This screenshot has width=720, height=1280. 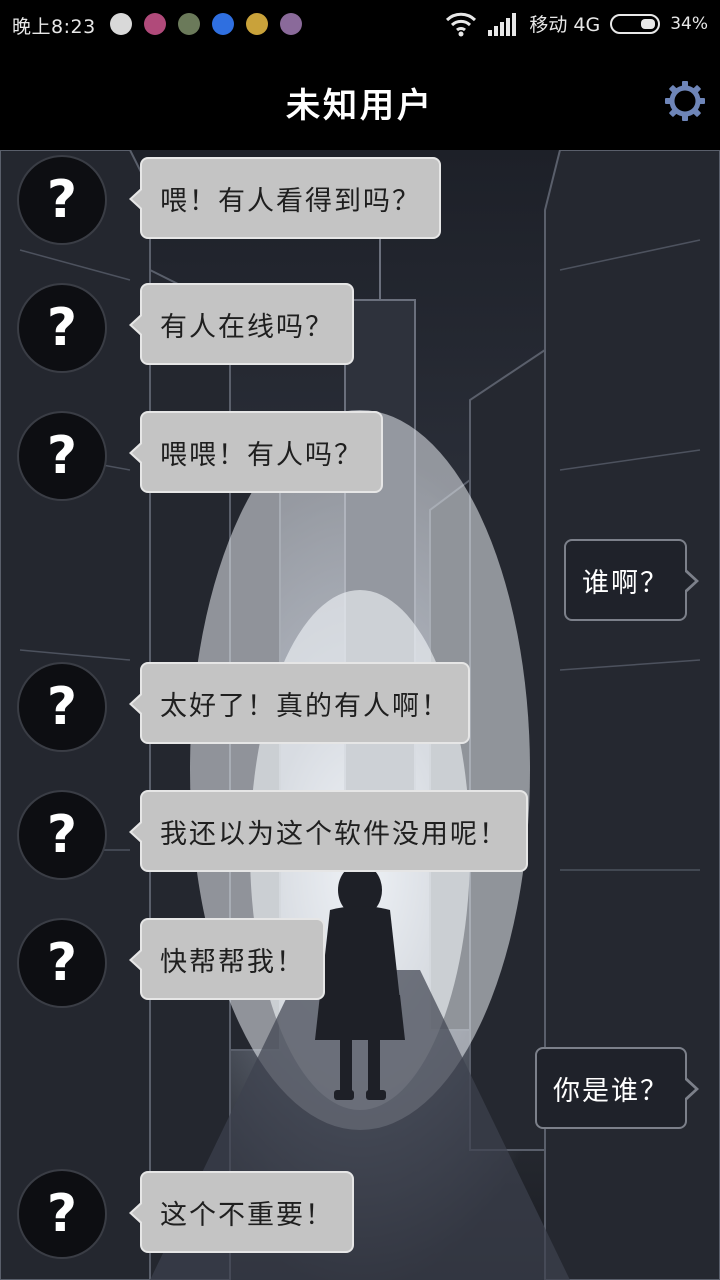 What do you see at coordinates (227, 959) in the screenshot?
I see `incoming-message-bubble: 快帮帮我！` at bounding box center [227, 959].